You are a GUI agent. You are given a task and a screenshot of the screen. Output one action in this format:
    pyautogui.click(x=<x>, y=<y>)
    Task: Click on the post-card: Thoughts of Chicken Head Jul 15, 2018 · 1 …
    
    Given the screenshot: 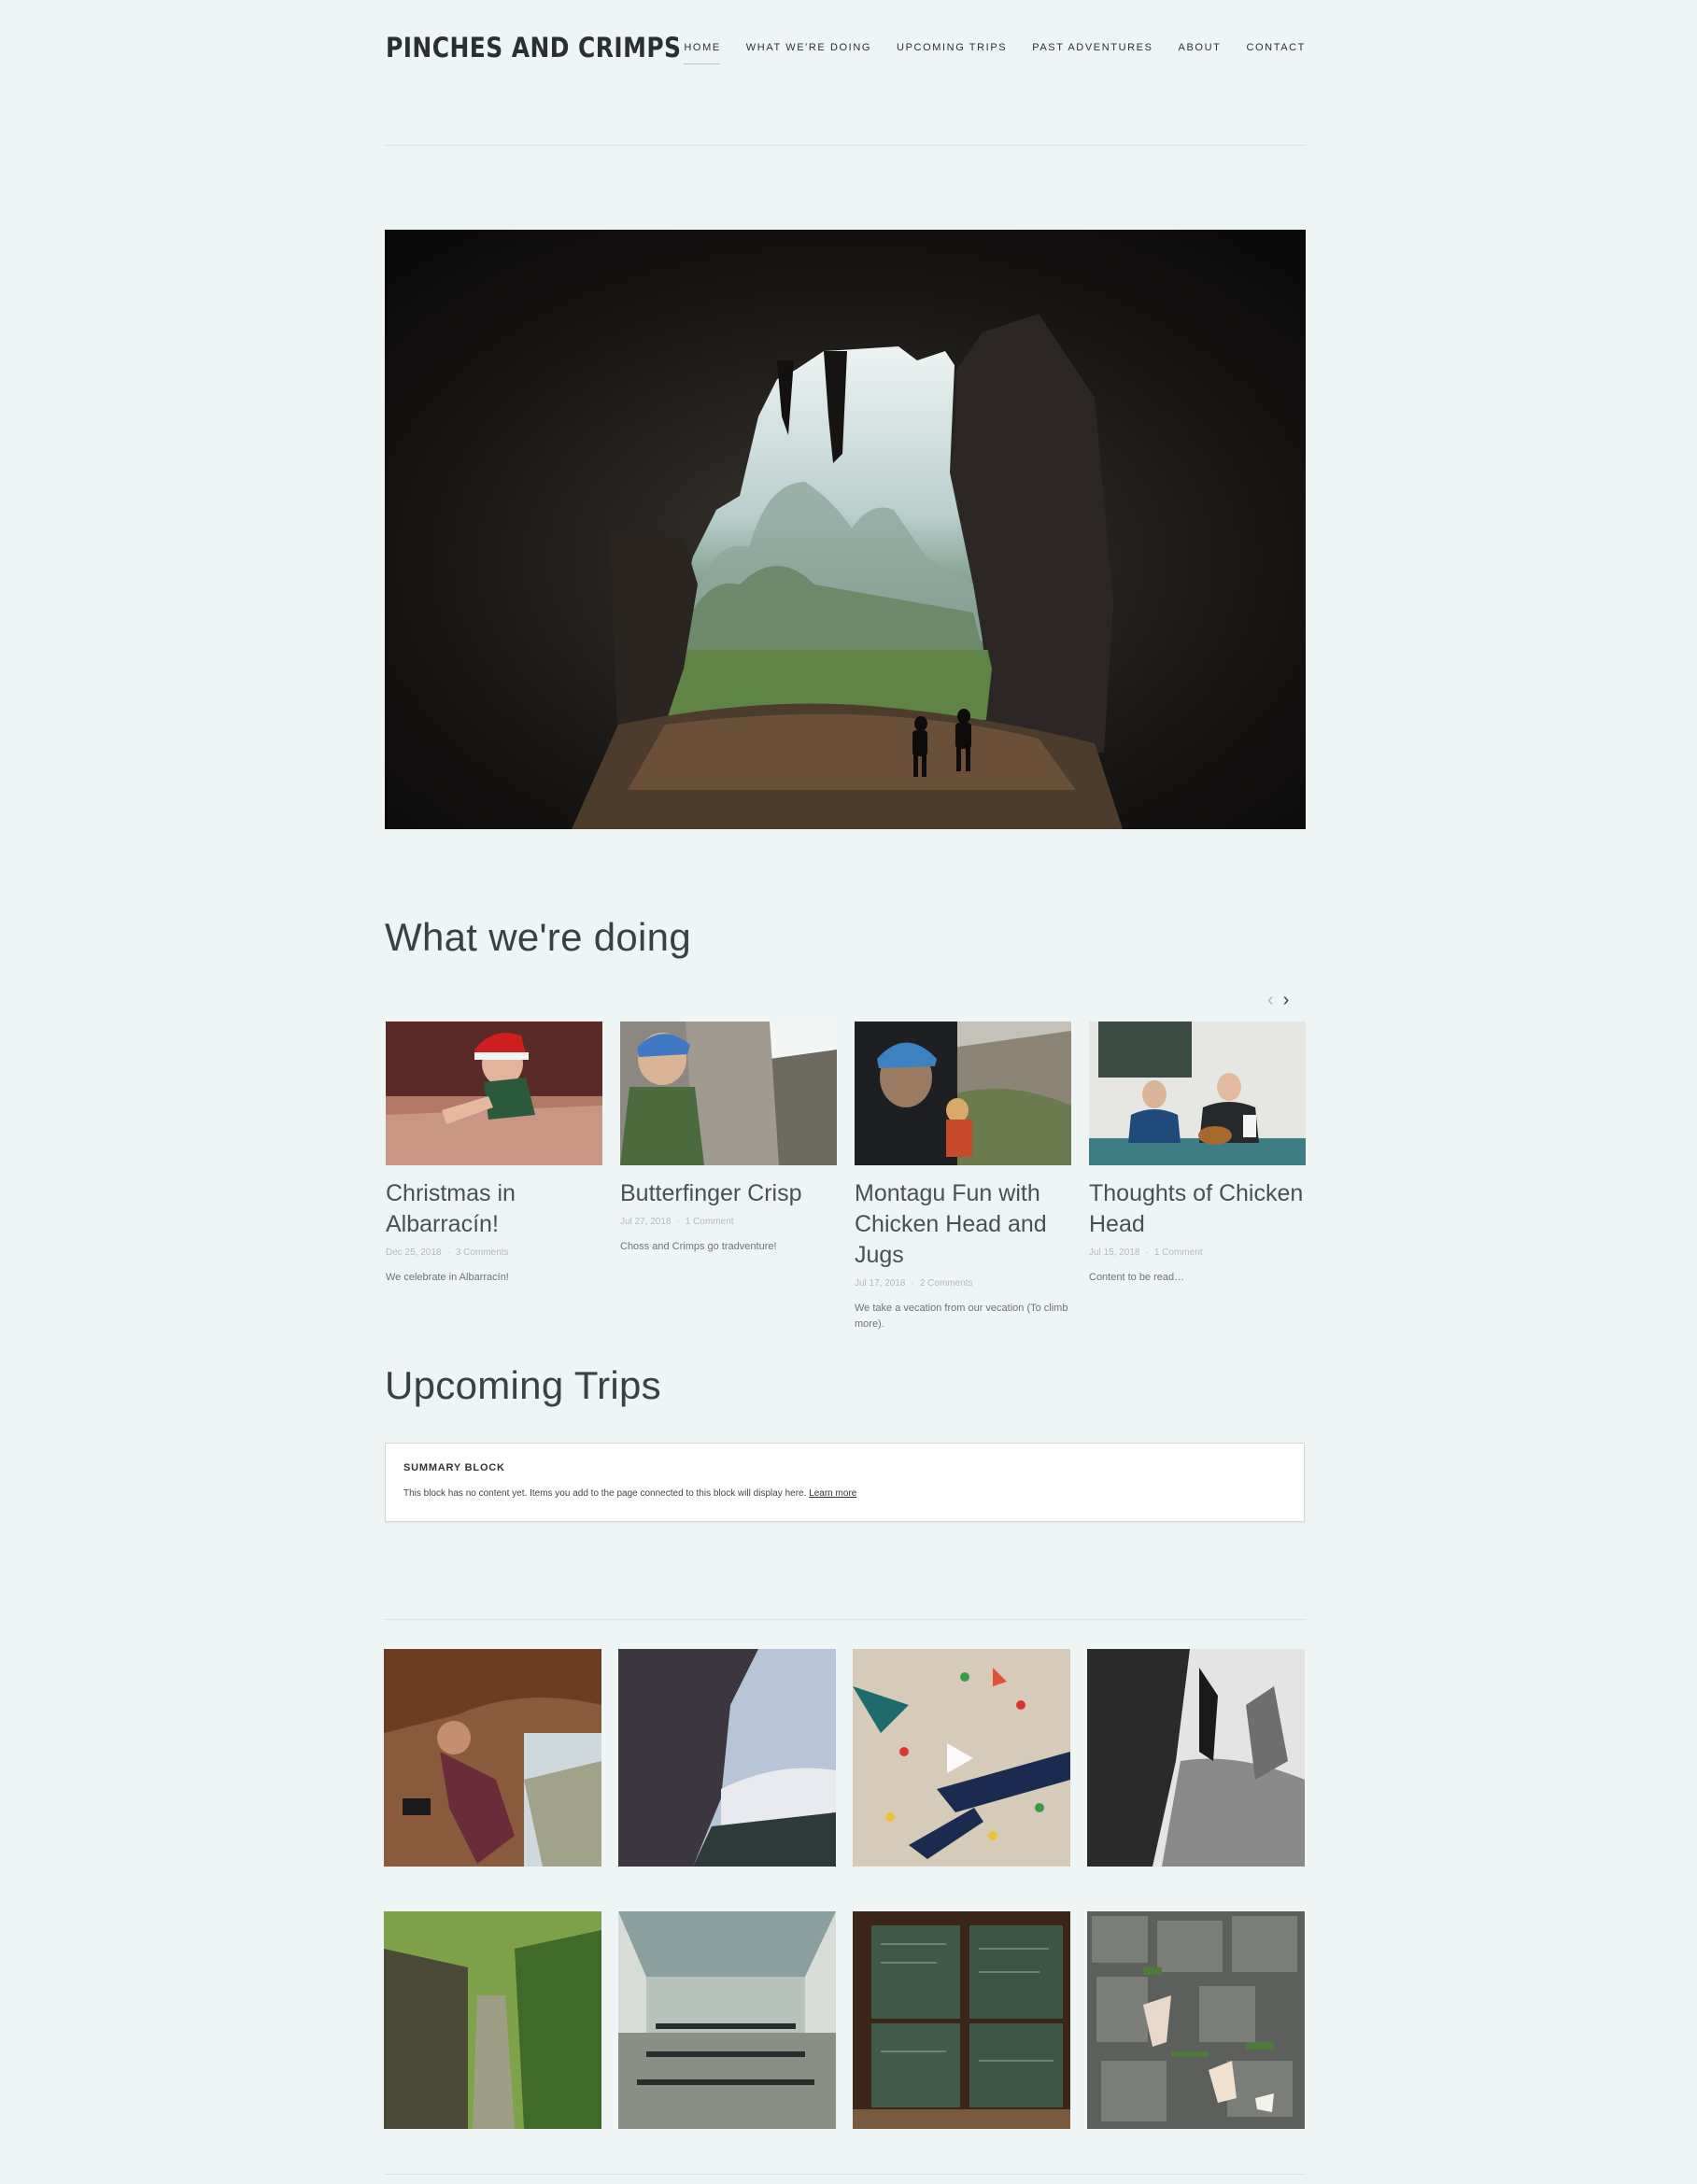 What is the action you would take?
    pyautogui.click(x=1197, y=1154)
    